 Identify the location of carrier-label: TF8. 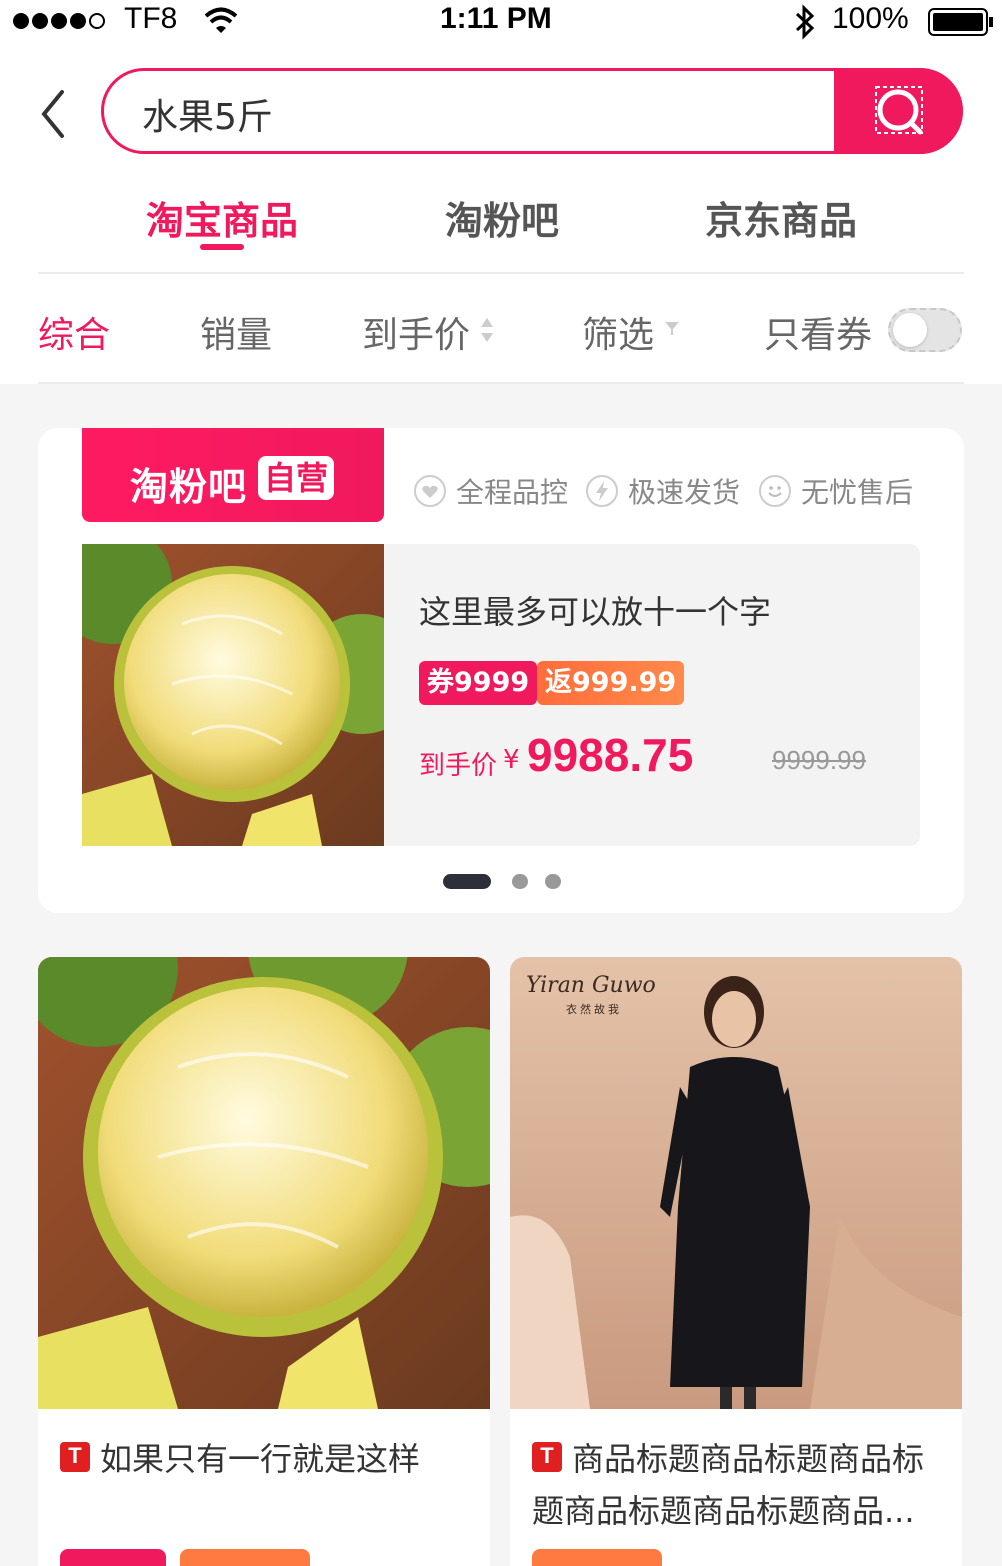
(151, 18).